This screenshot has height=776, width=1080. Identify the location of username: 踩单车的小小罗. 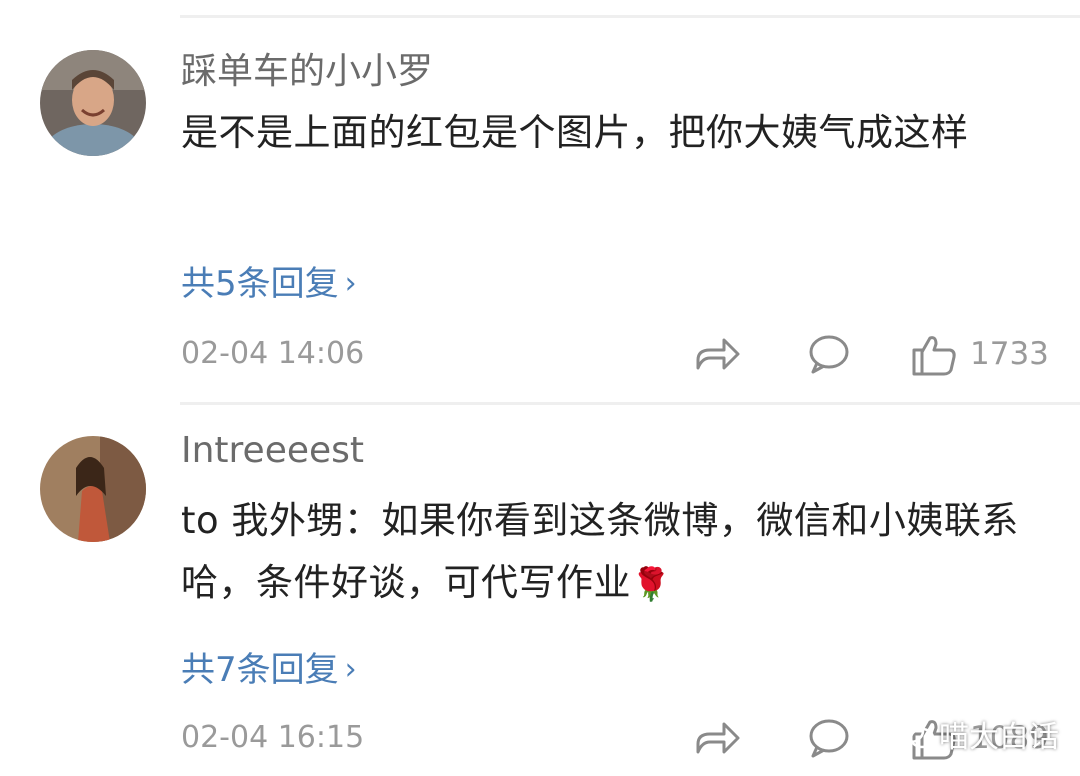
(307, 68).